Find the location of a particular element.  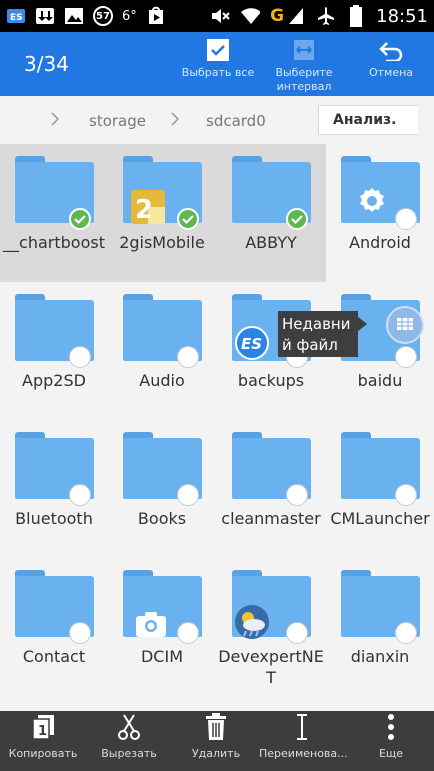

select-all-button: Выбрать все is located at coordinates (218, 66).